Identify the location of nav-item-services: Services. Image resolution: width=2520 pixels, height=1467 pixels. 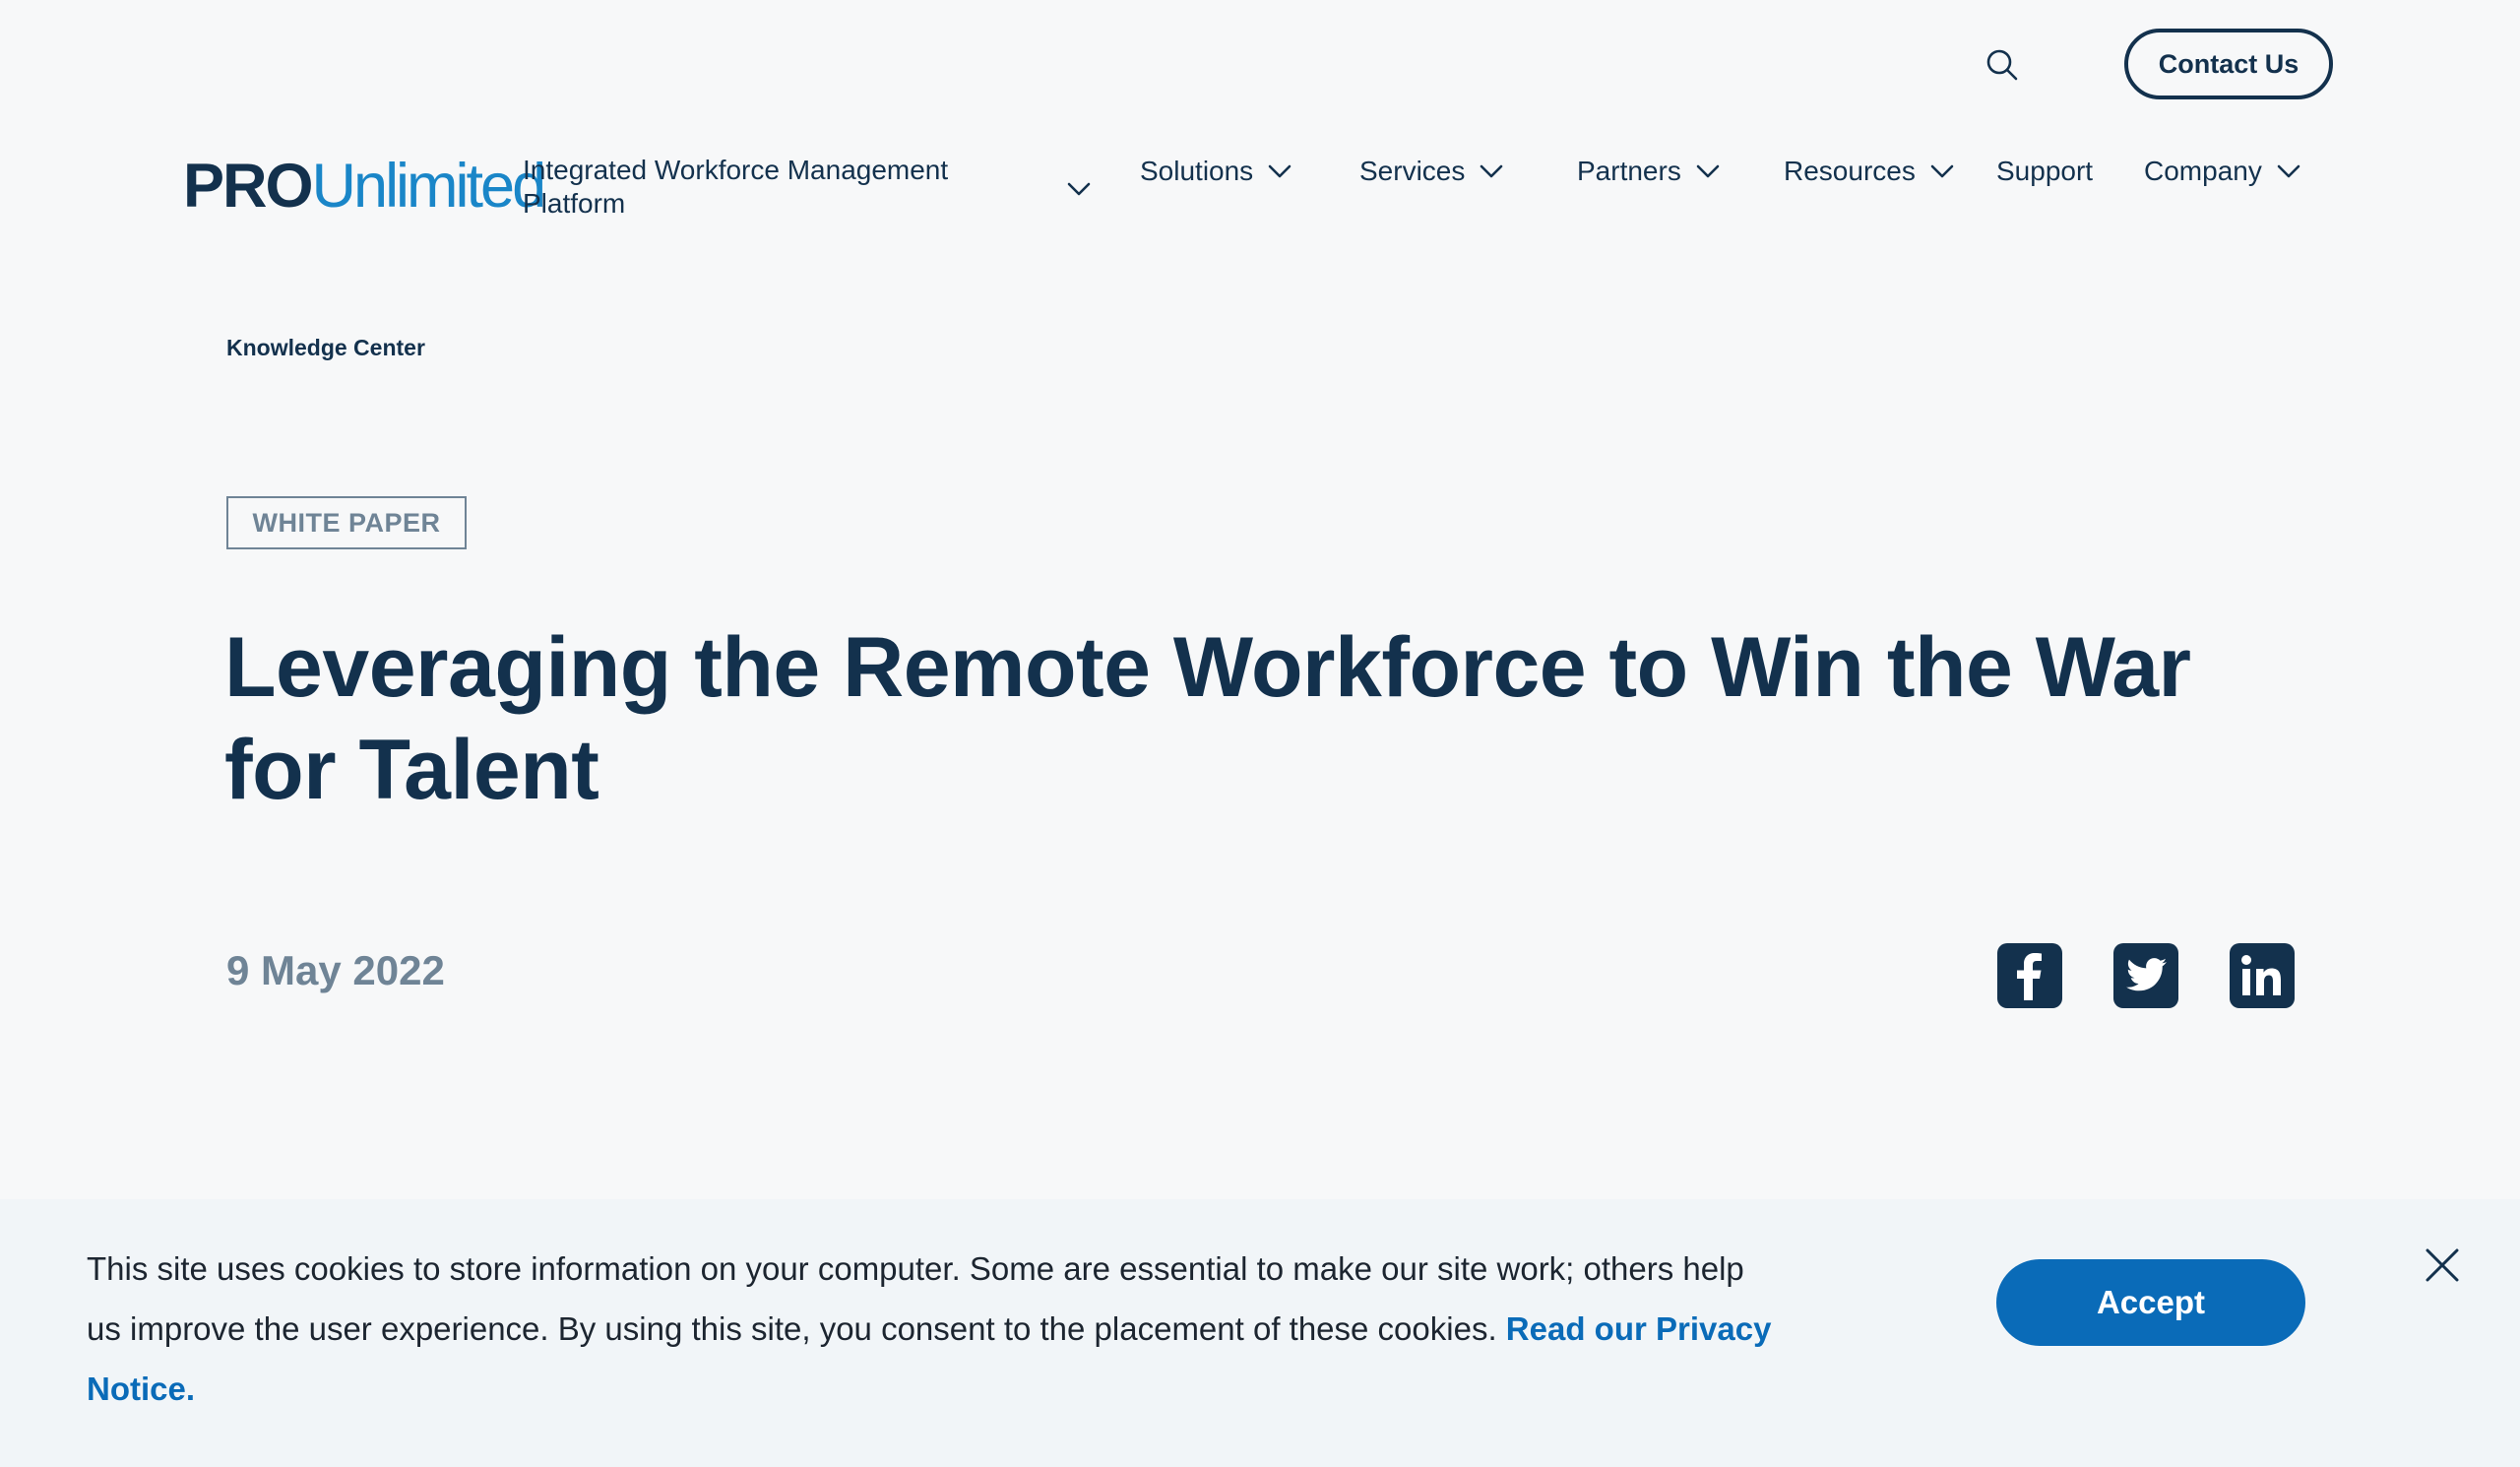
(1431, 171).